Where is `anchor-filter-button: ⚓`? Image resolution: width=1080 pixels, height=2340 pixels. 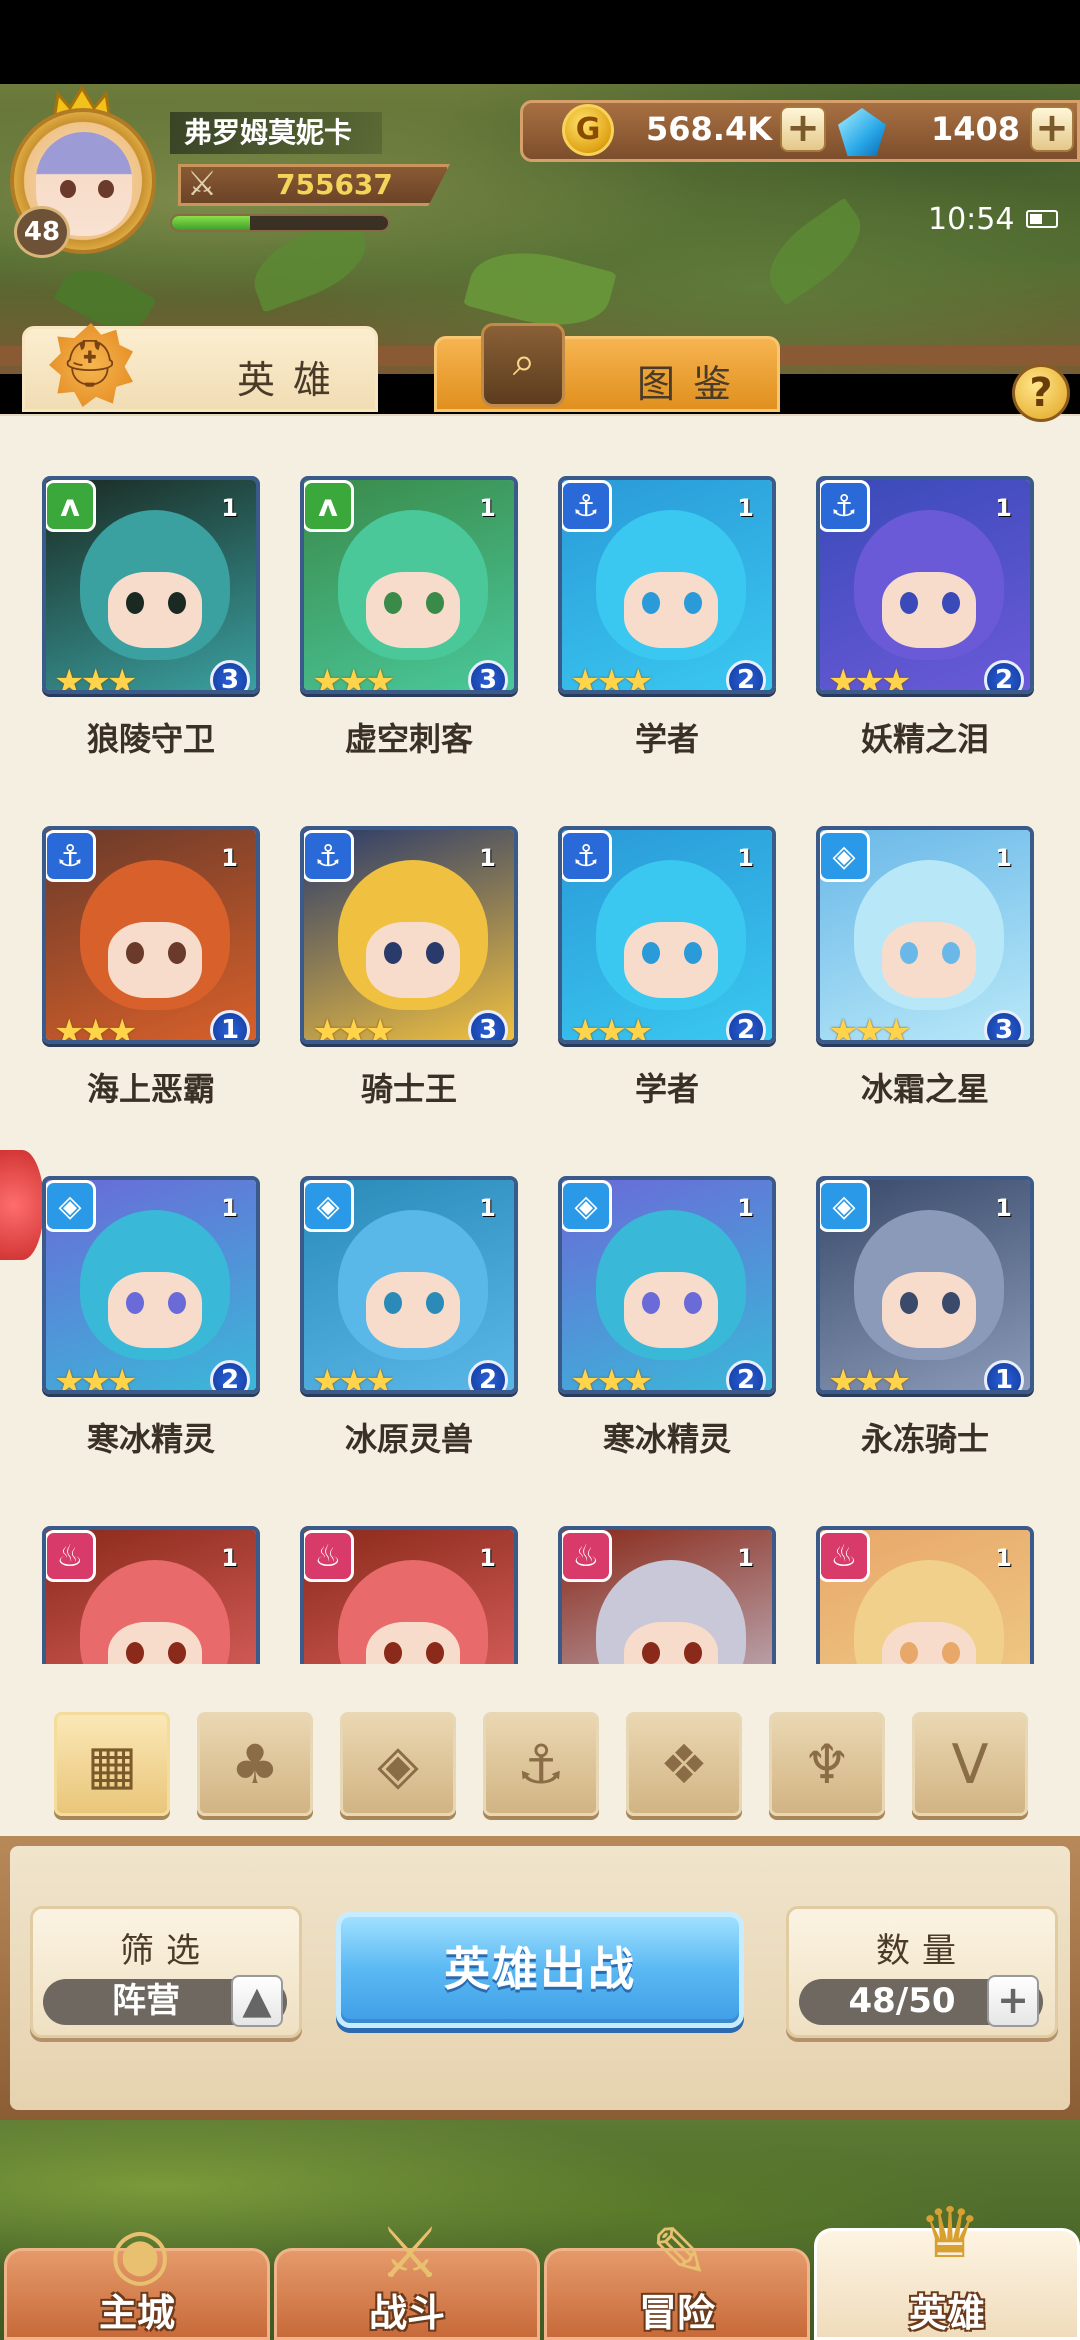
anchor-filter-button: ⚓ is located at coordinates (541, 1764).